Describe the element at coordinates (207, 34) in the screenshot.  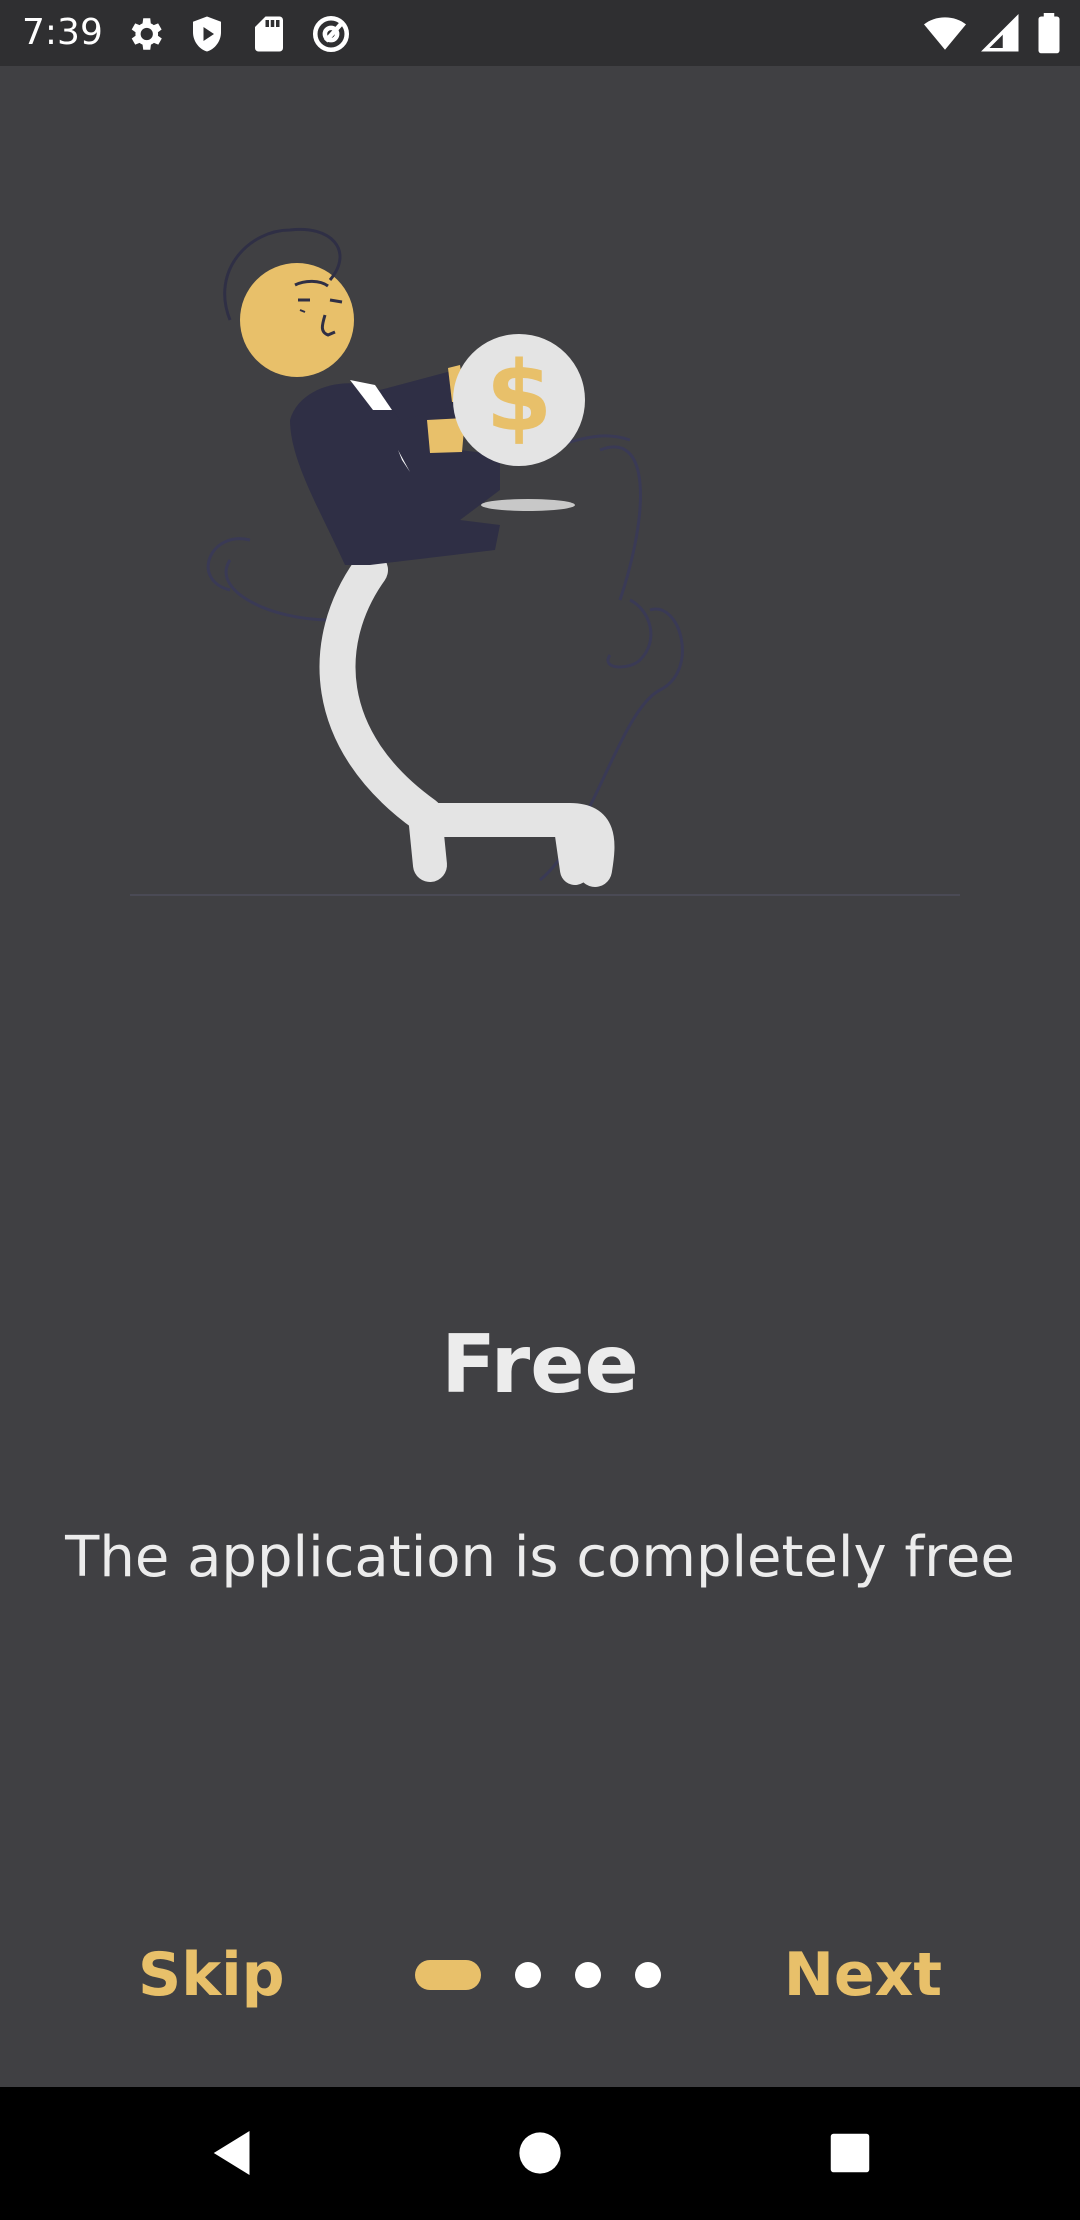
I see `shield-play-icon` at that location.